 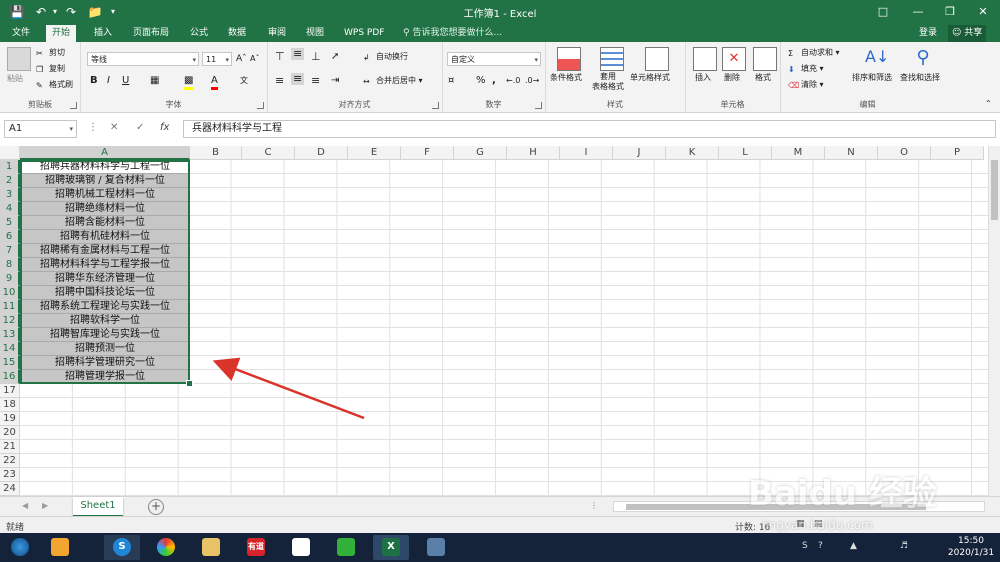 I want to click on font-size-select: 11 ▾, so click(x=217, y=59).